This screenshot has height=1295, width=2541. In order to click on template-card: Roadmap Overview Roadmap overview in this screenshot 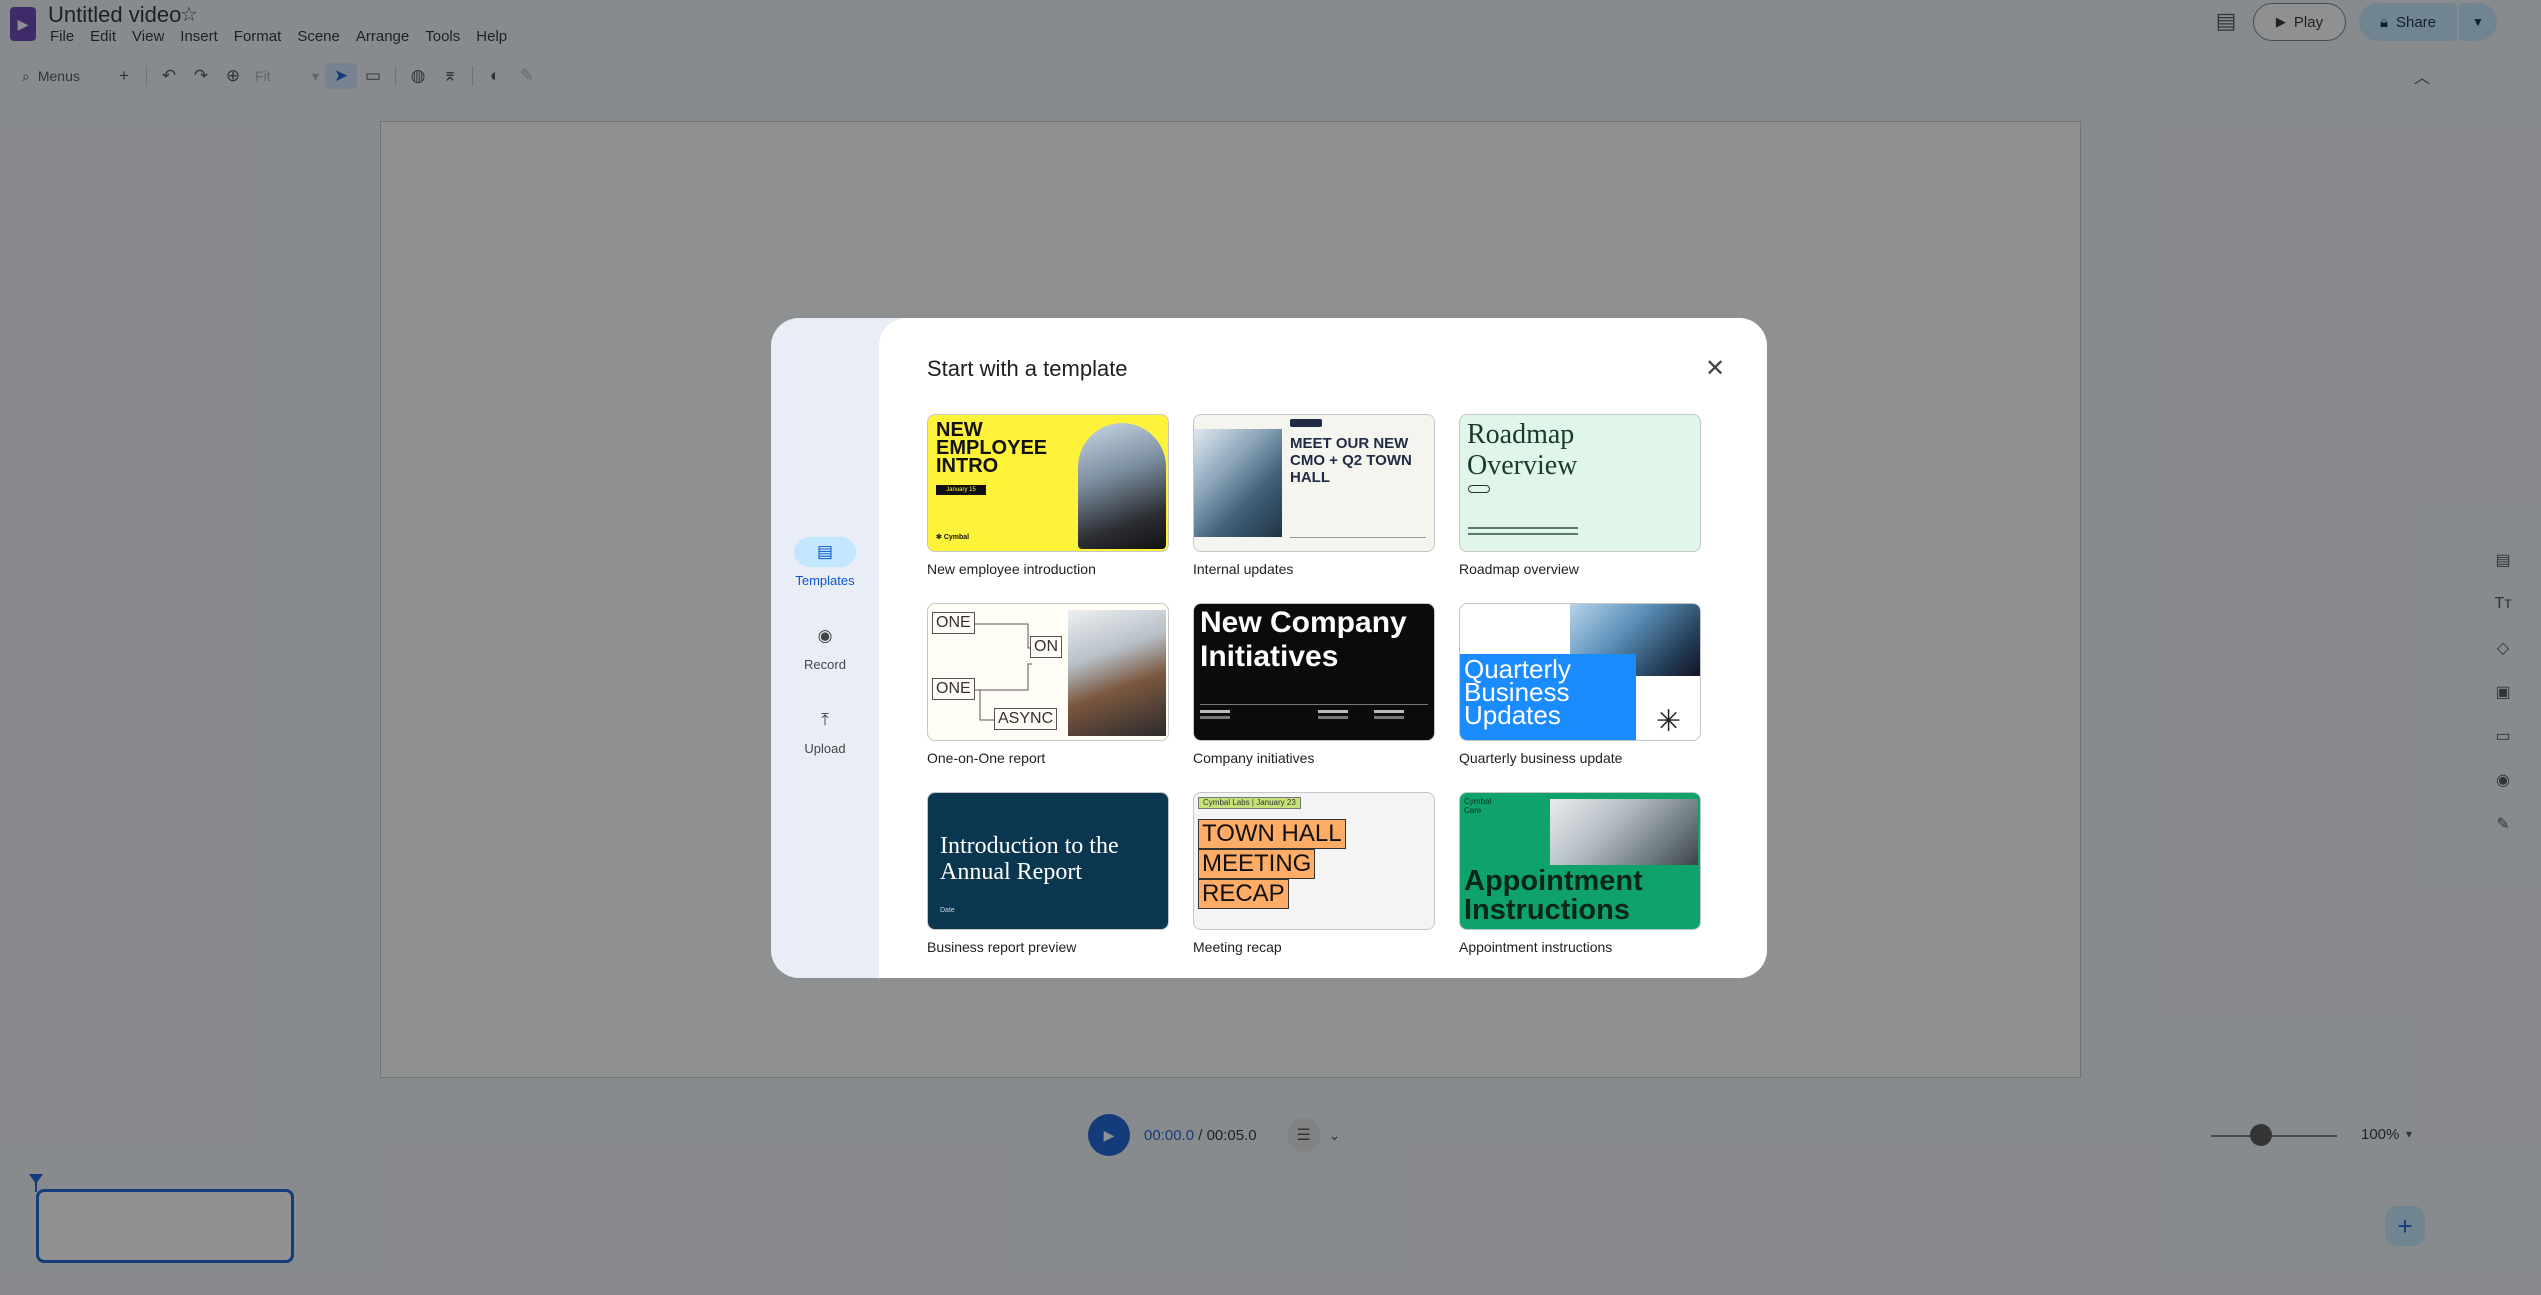, I will do `click(1580, 495)`.